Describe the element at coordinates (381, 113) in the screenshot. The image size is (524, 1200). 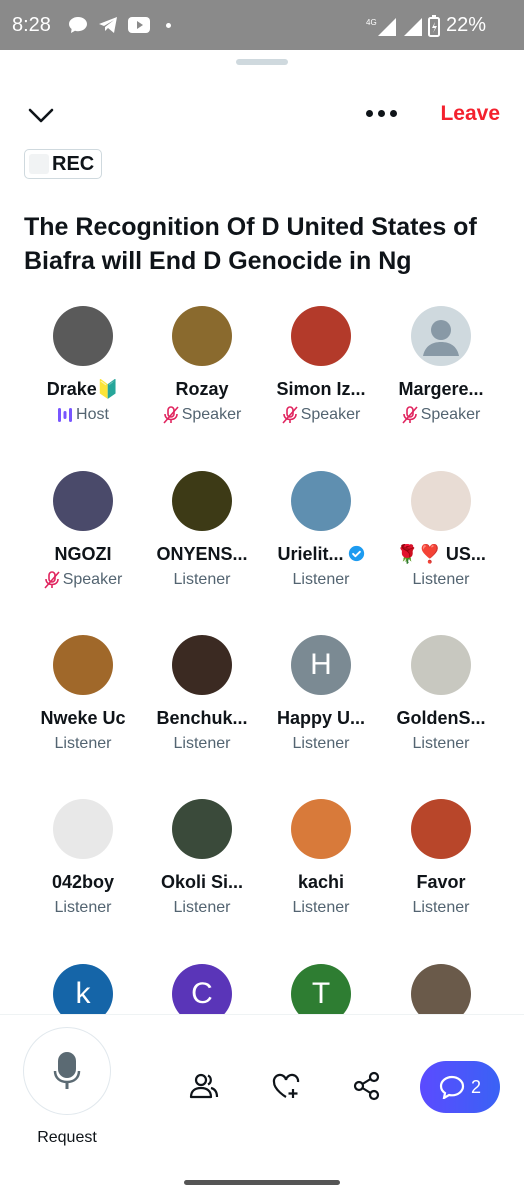
I see `more-options-icon` at that location.